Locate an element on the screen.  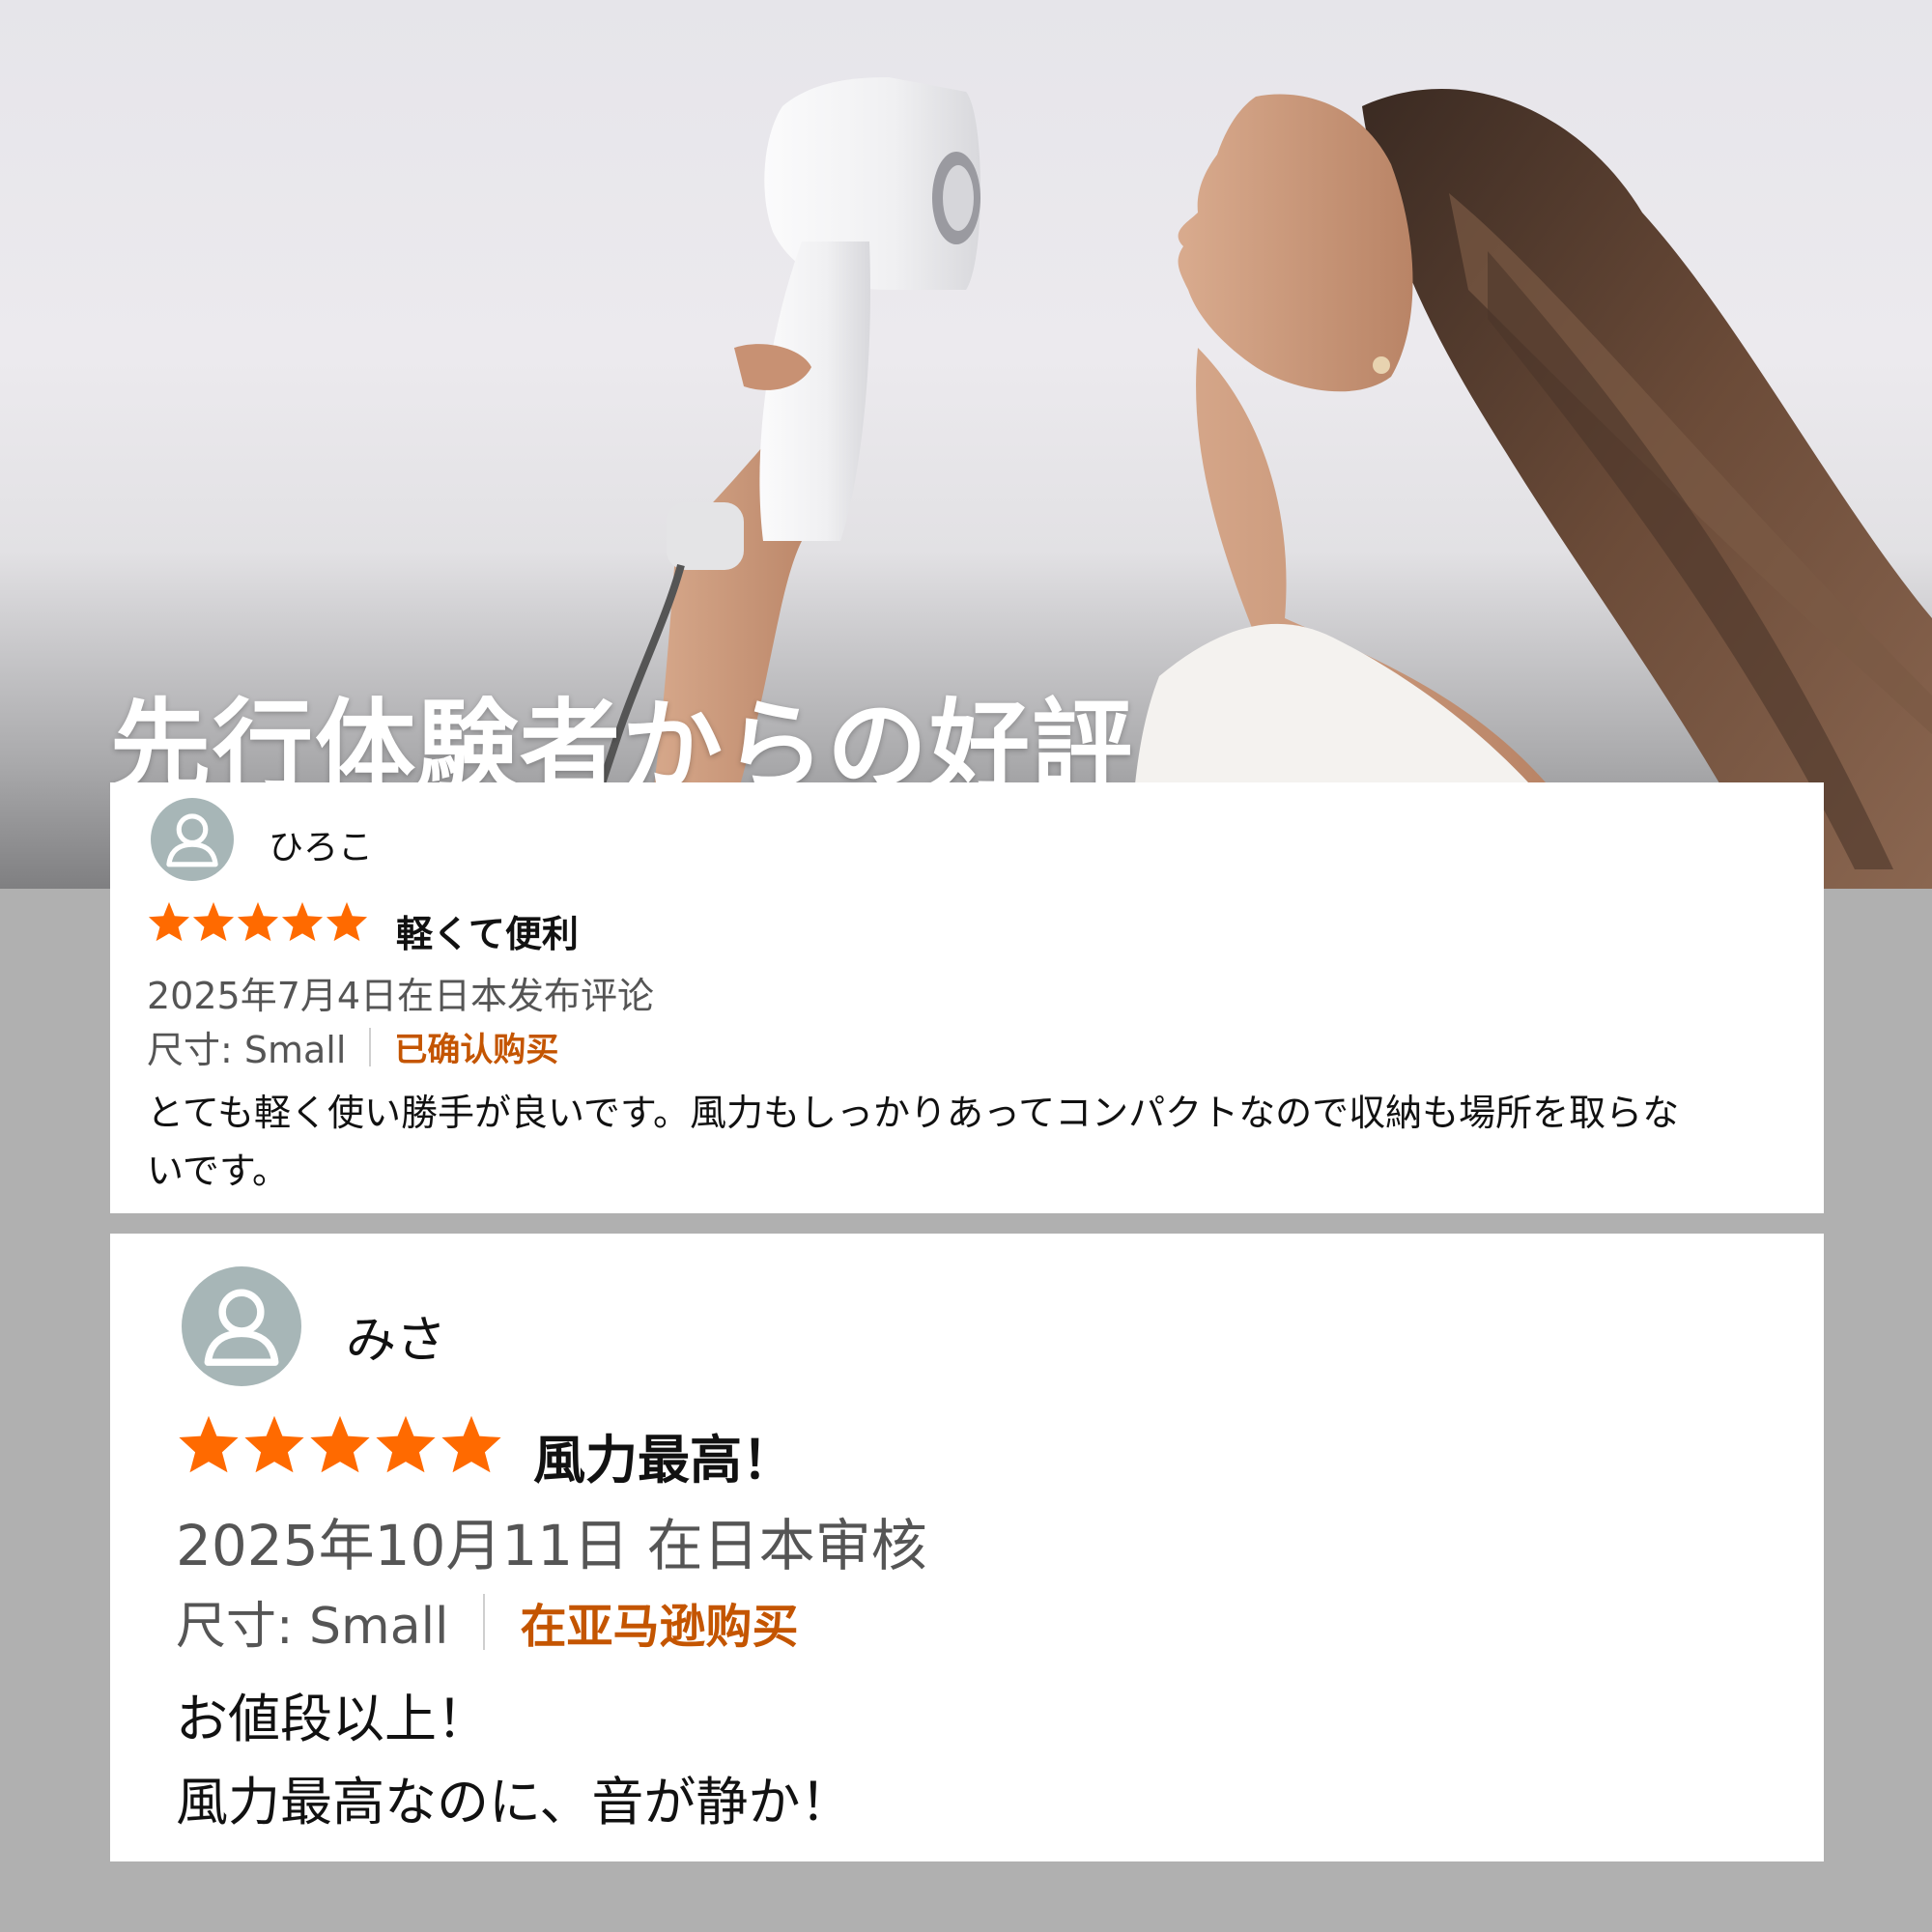
review-meta: 尺寸: Small 已确认购买 is located at coordinates (352, 1046).